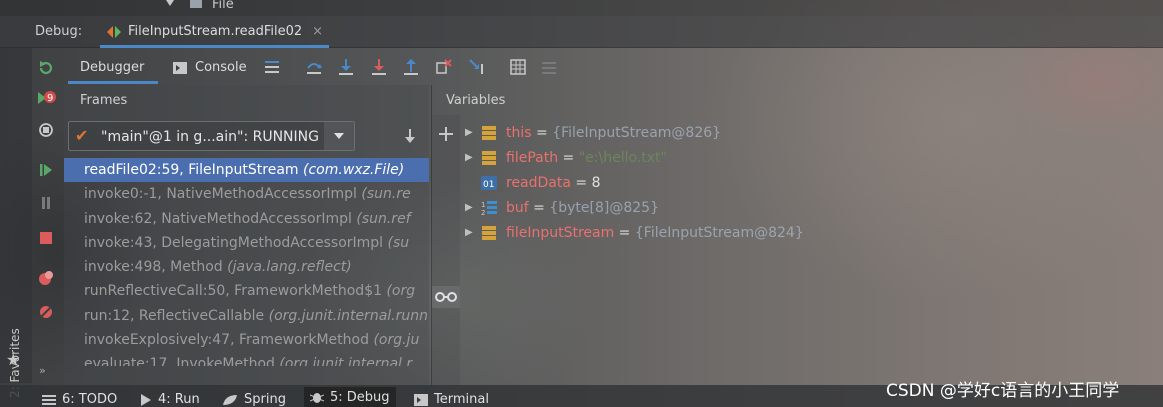 The height and width of the screenshot is (407, 1163). Describe the element at coordinates (360, 397) in the screenshot. I see `tool-tab-label: 5: Debug` at that location.